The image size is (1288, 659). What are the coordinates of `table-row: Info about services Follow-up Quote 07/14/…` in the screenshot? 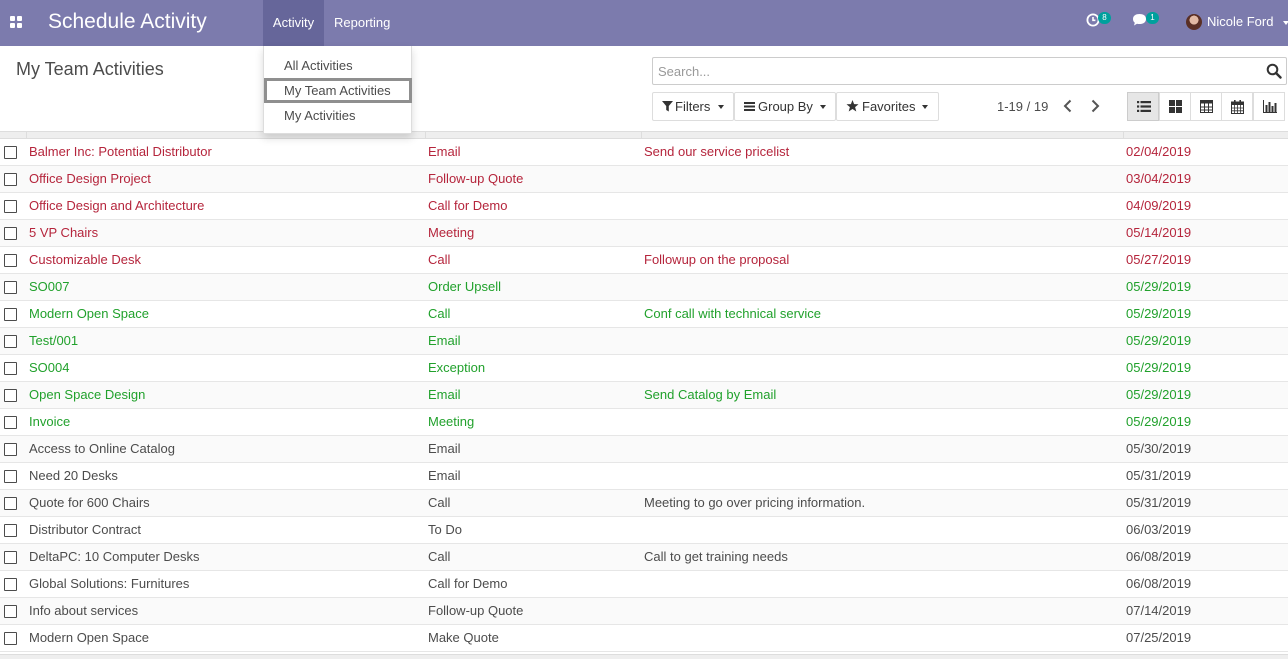 It's located at (644, 611).